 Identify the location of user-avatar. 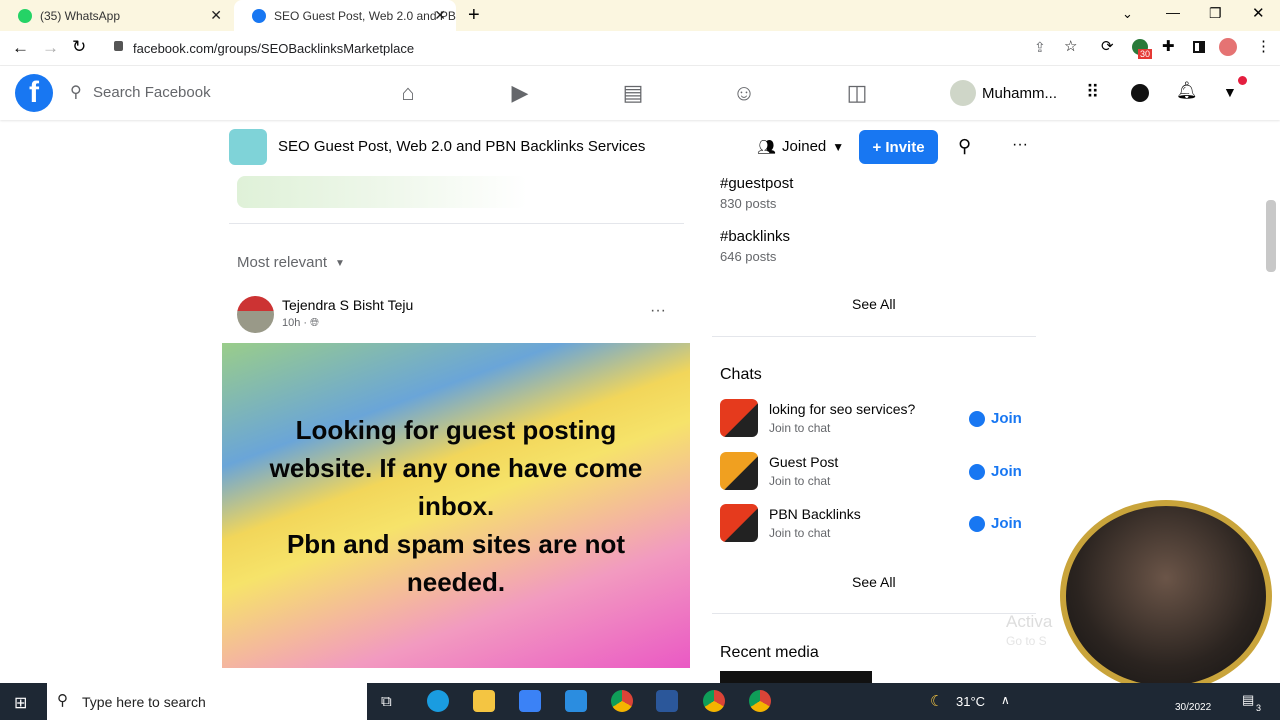
(963, 93).